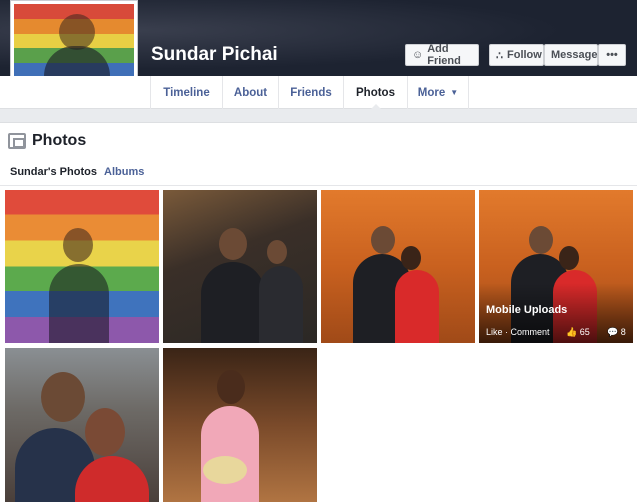 The width and height of the screenshot is (637, 502). What do you see at coordinates (124, 172) in the screenshot?
I see `subtab-albums: Albums` at bounding box center [124, 172].